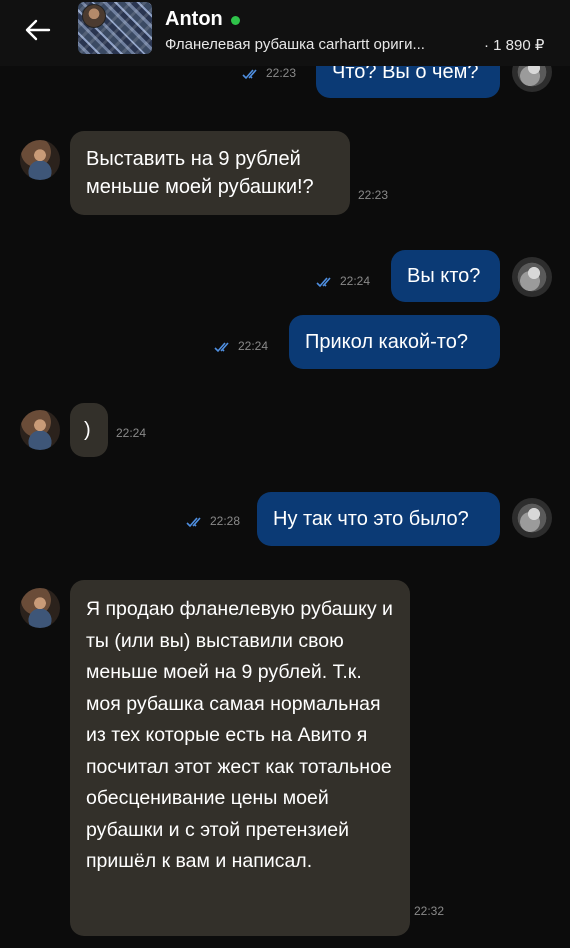 This screenshot has width=570, height=948. I want to click on message-bubble-outgoing: Ну так что это было?, so click(378, 519).